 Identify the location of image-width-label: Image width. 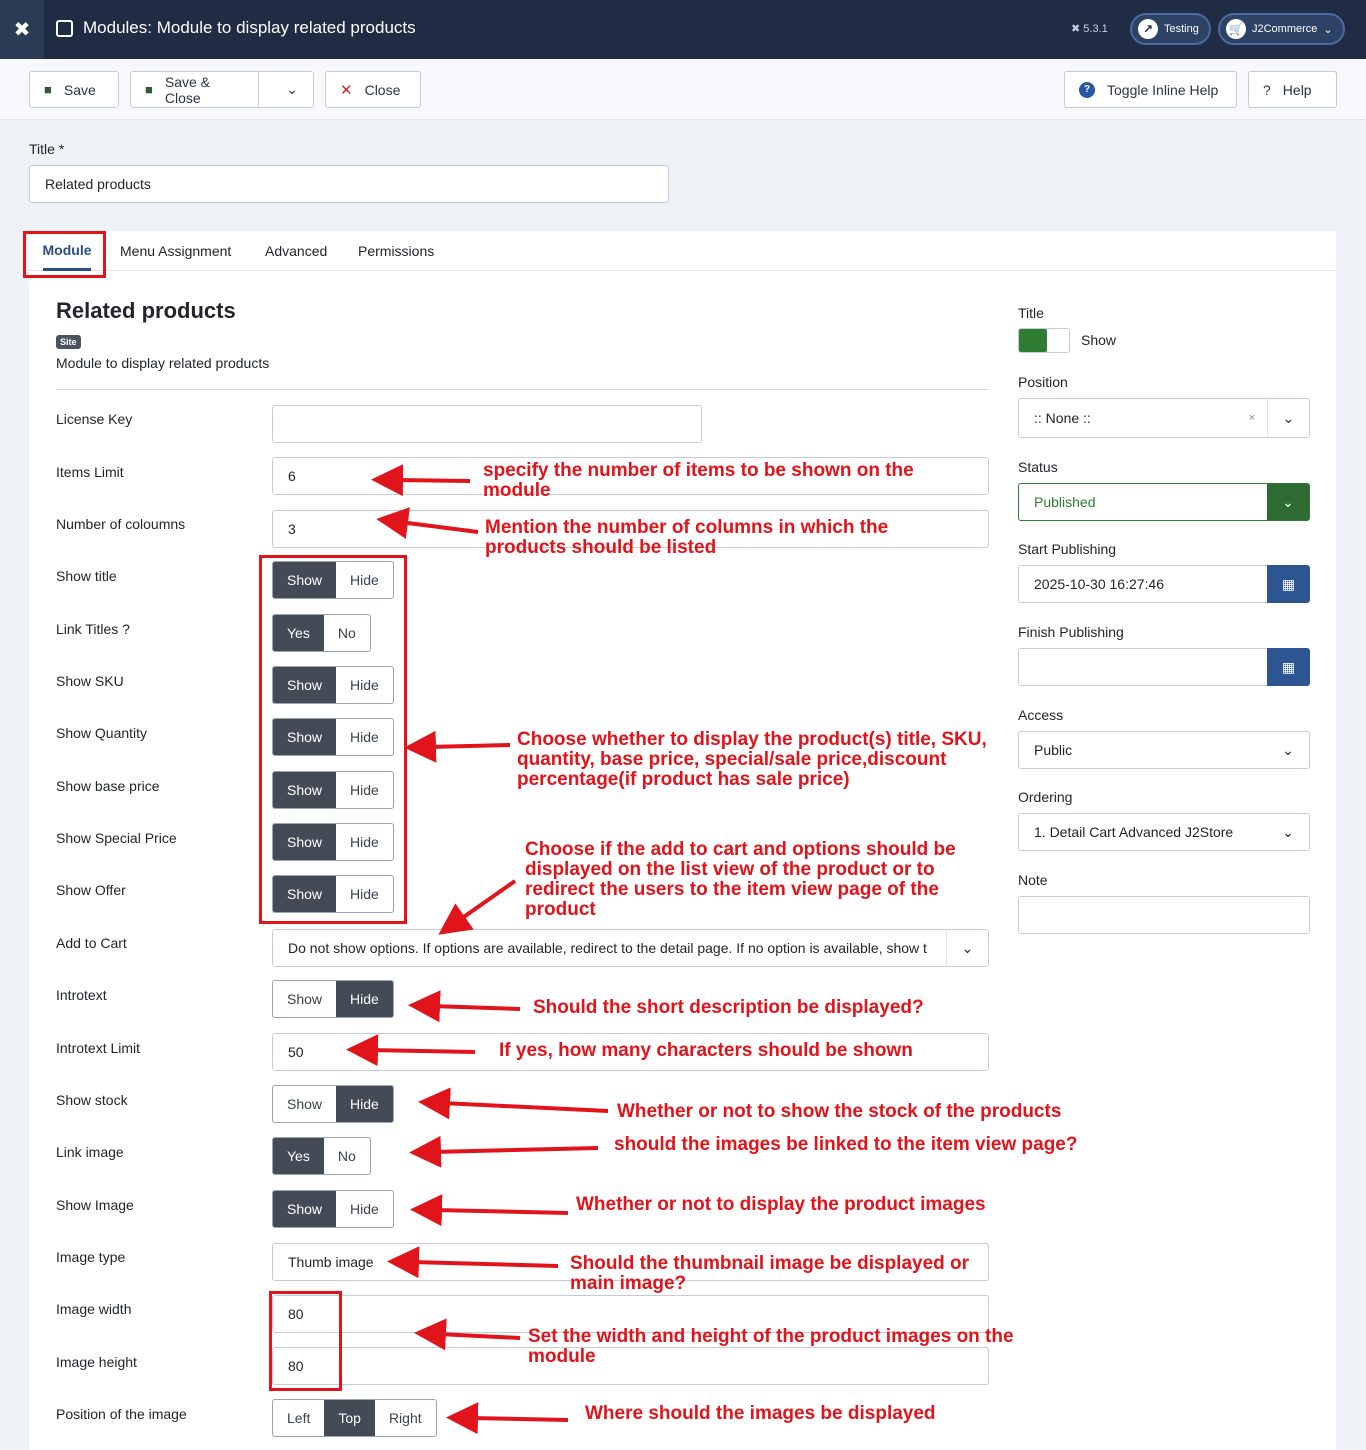
(94, 1309).